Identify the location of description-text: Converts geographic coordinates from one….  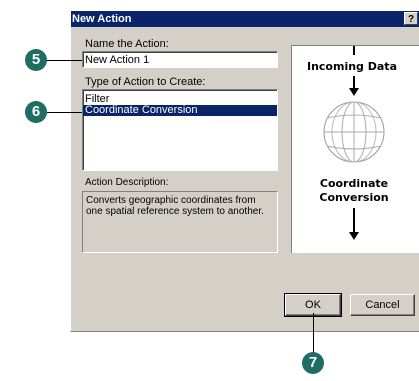
(175, 206).